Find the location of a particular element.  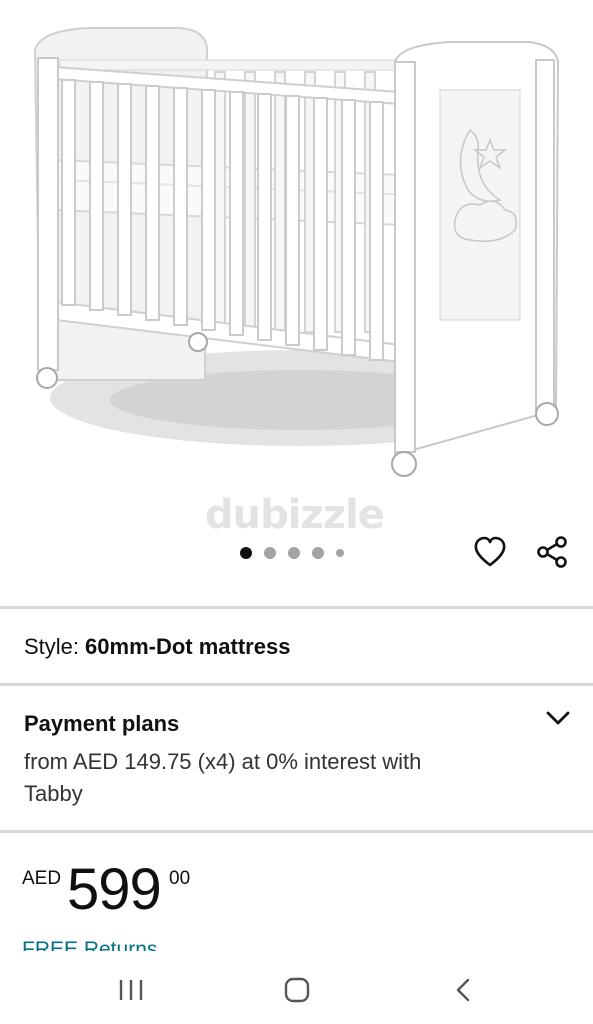

back-icon is located at coordinates (463, 990).